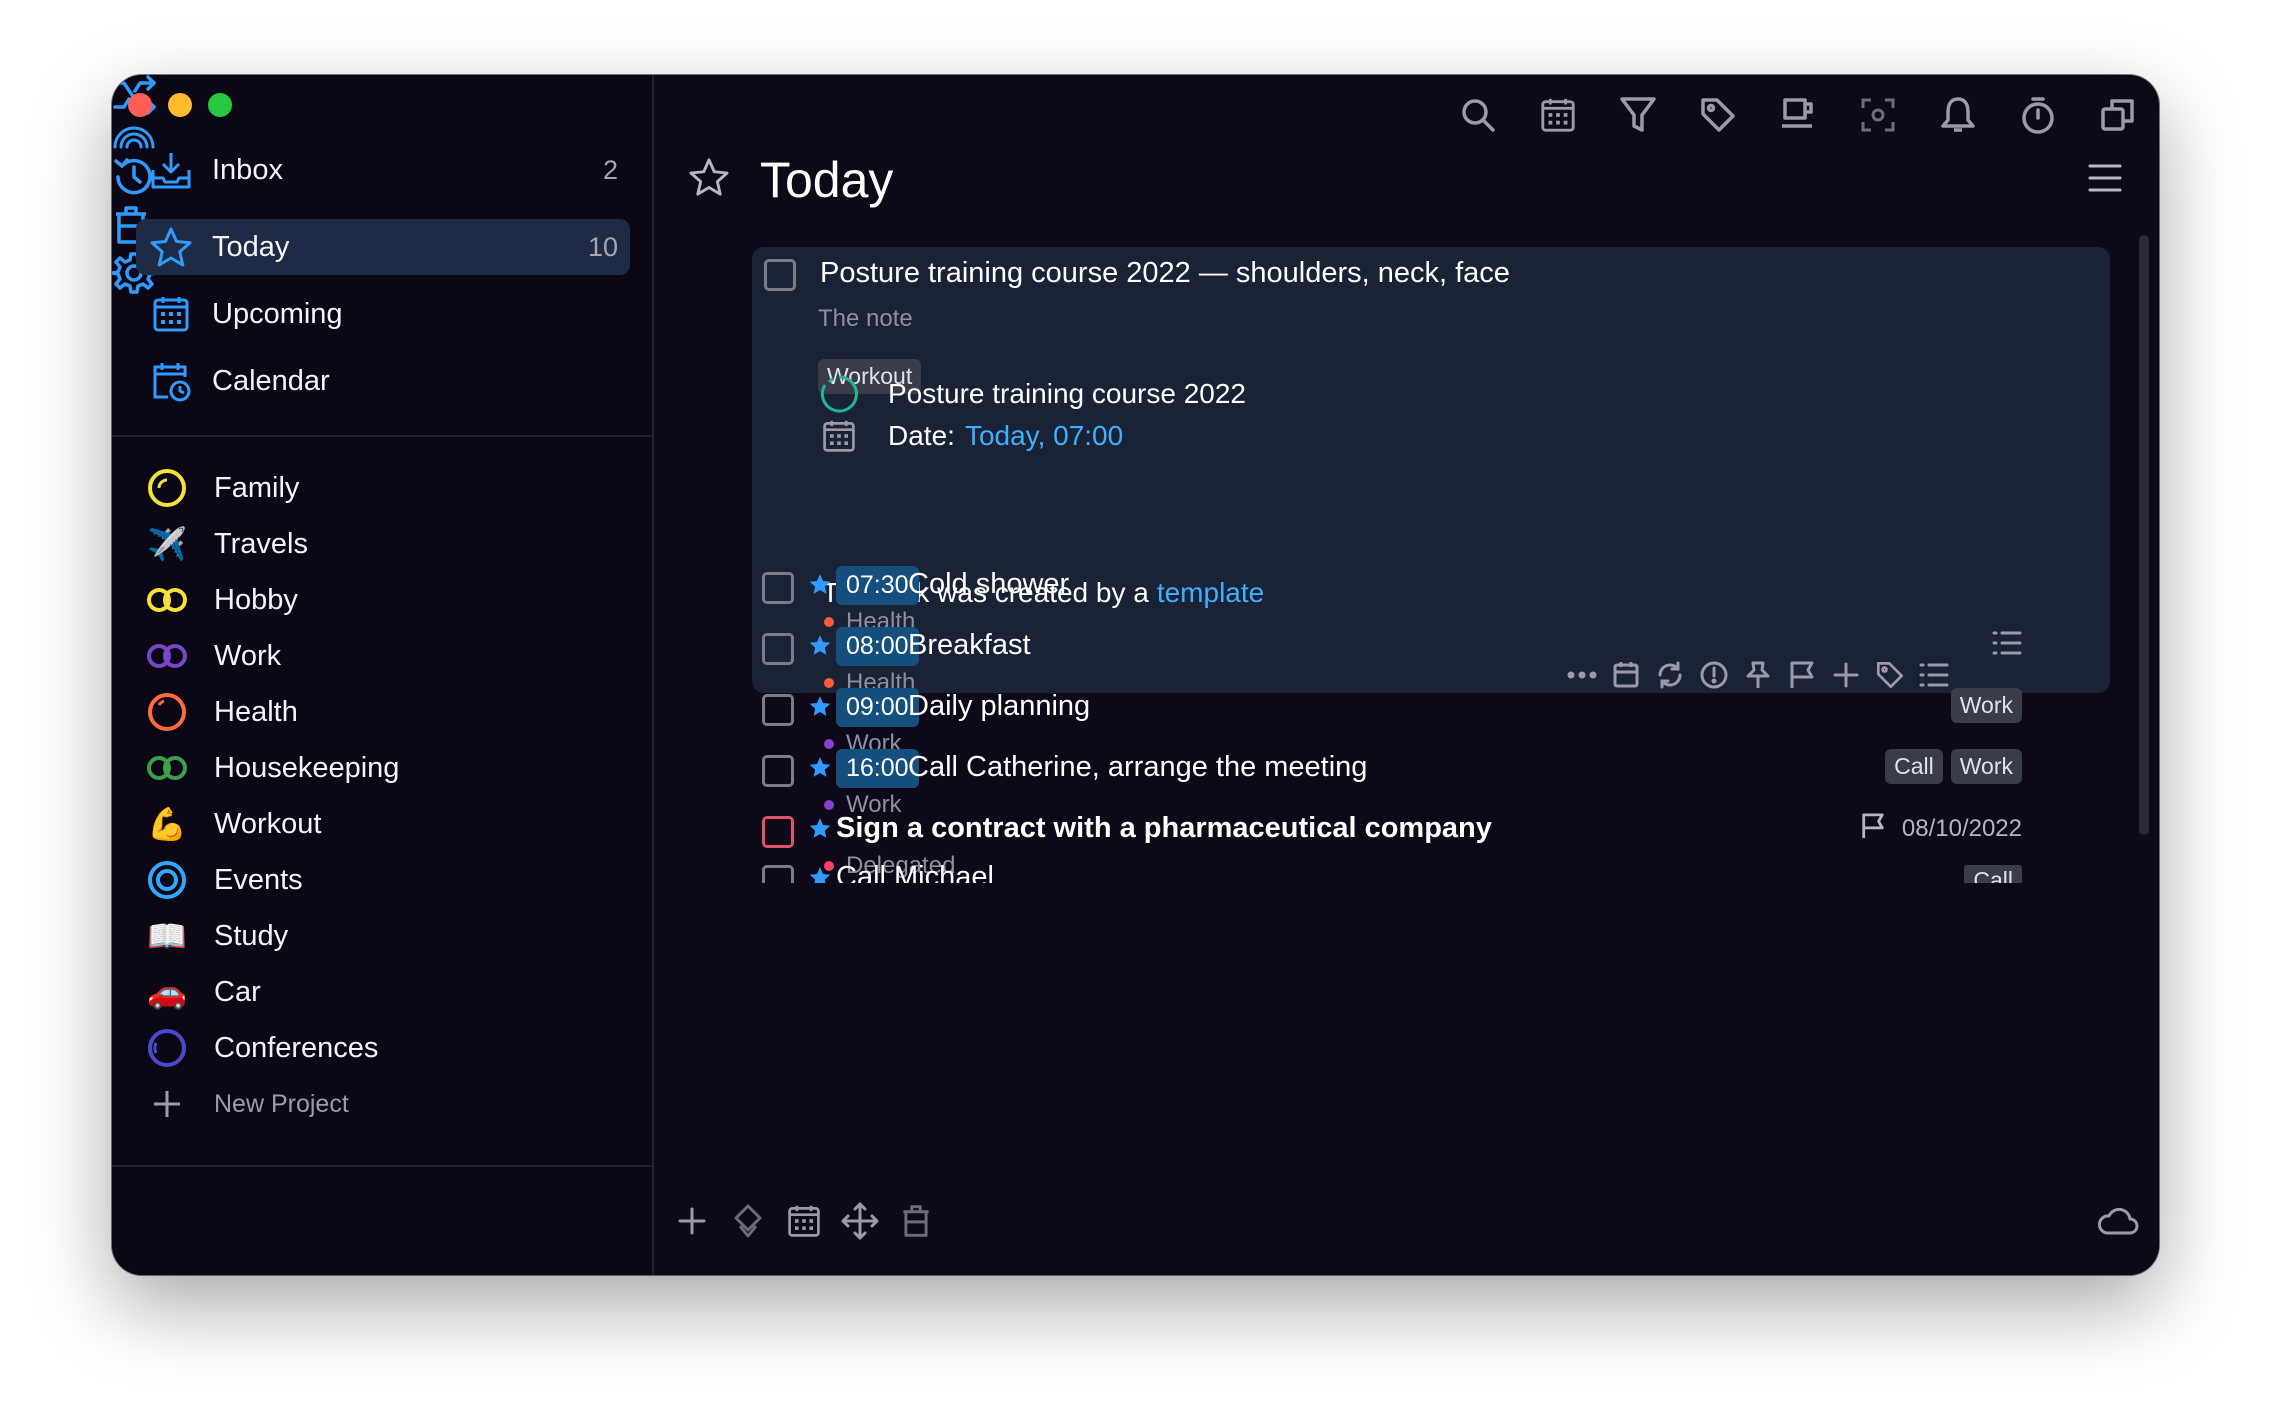  I want to click on task-project-row: Posture training course 2022, so click(1032, 394).